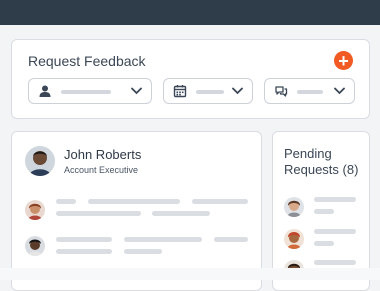 This screenshot has width=380, height=291. I want to click on person-select, so click(90, 91).